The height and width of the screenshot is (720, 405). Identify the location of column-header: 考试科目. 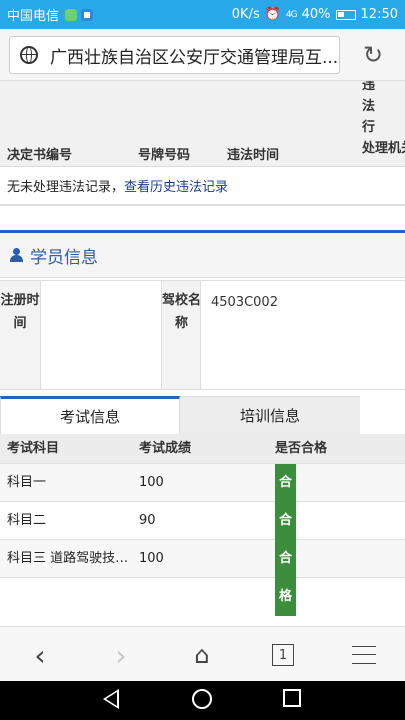
(33, 448).